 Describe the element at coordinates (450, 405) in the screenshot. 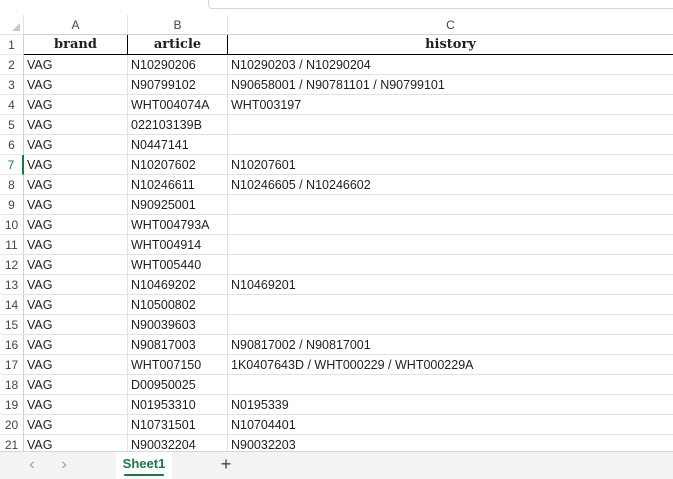

I see `cell-history: N0195339` at that location.